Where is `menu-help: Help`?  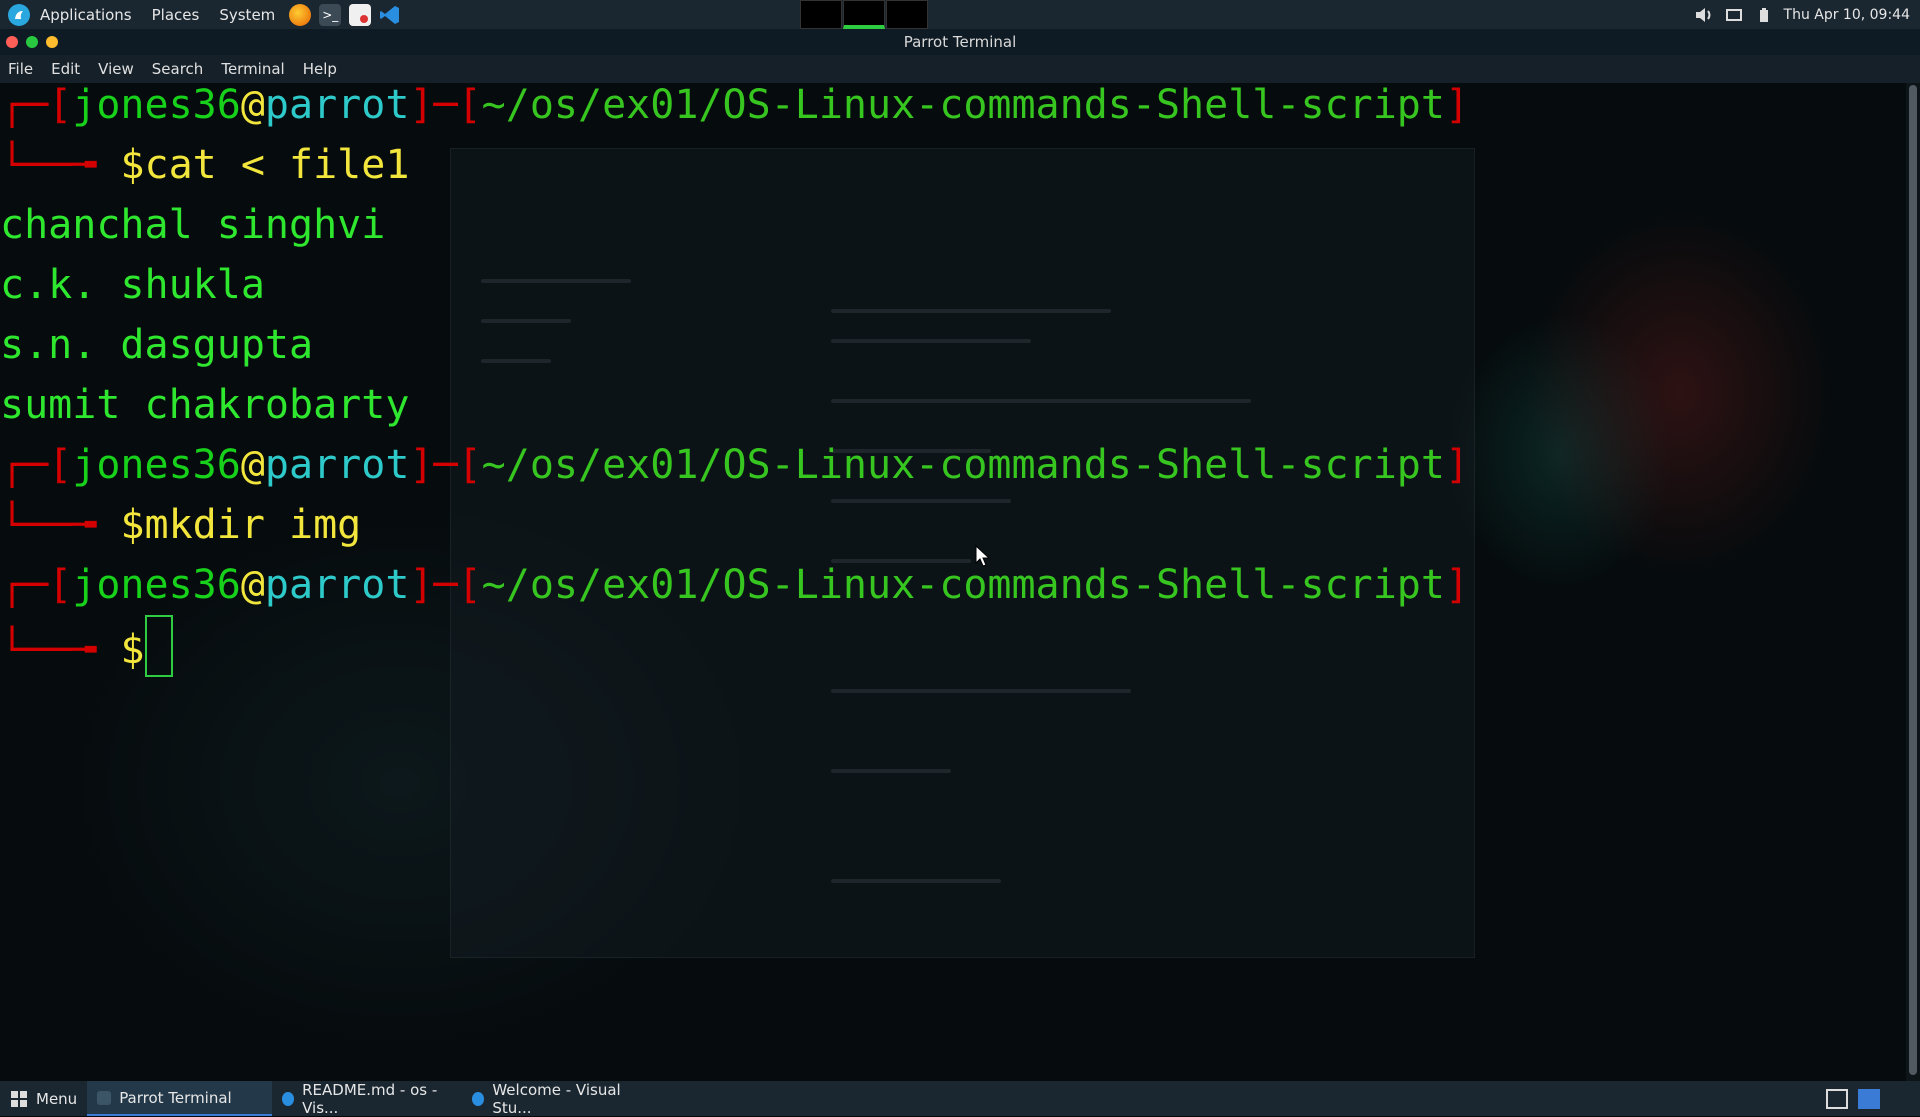 menu-help: Help is located at coordinates (320, 69).